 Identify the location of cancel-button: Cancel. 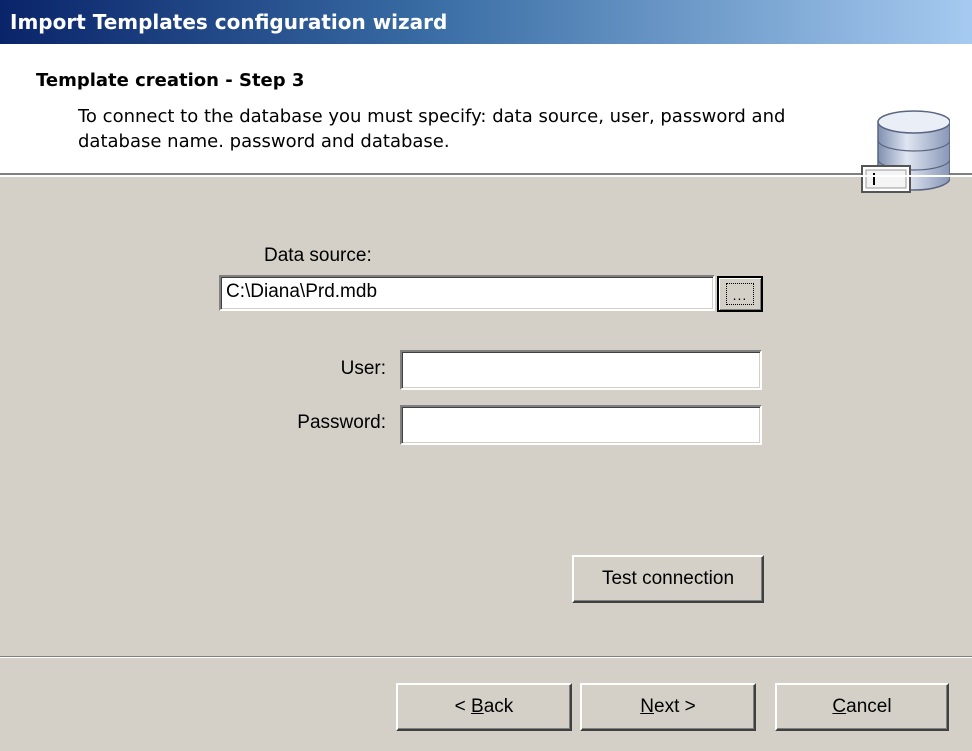
(862, 707).